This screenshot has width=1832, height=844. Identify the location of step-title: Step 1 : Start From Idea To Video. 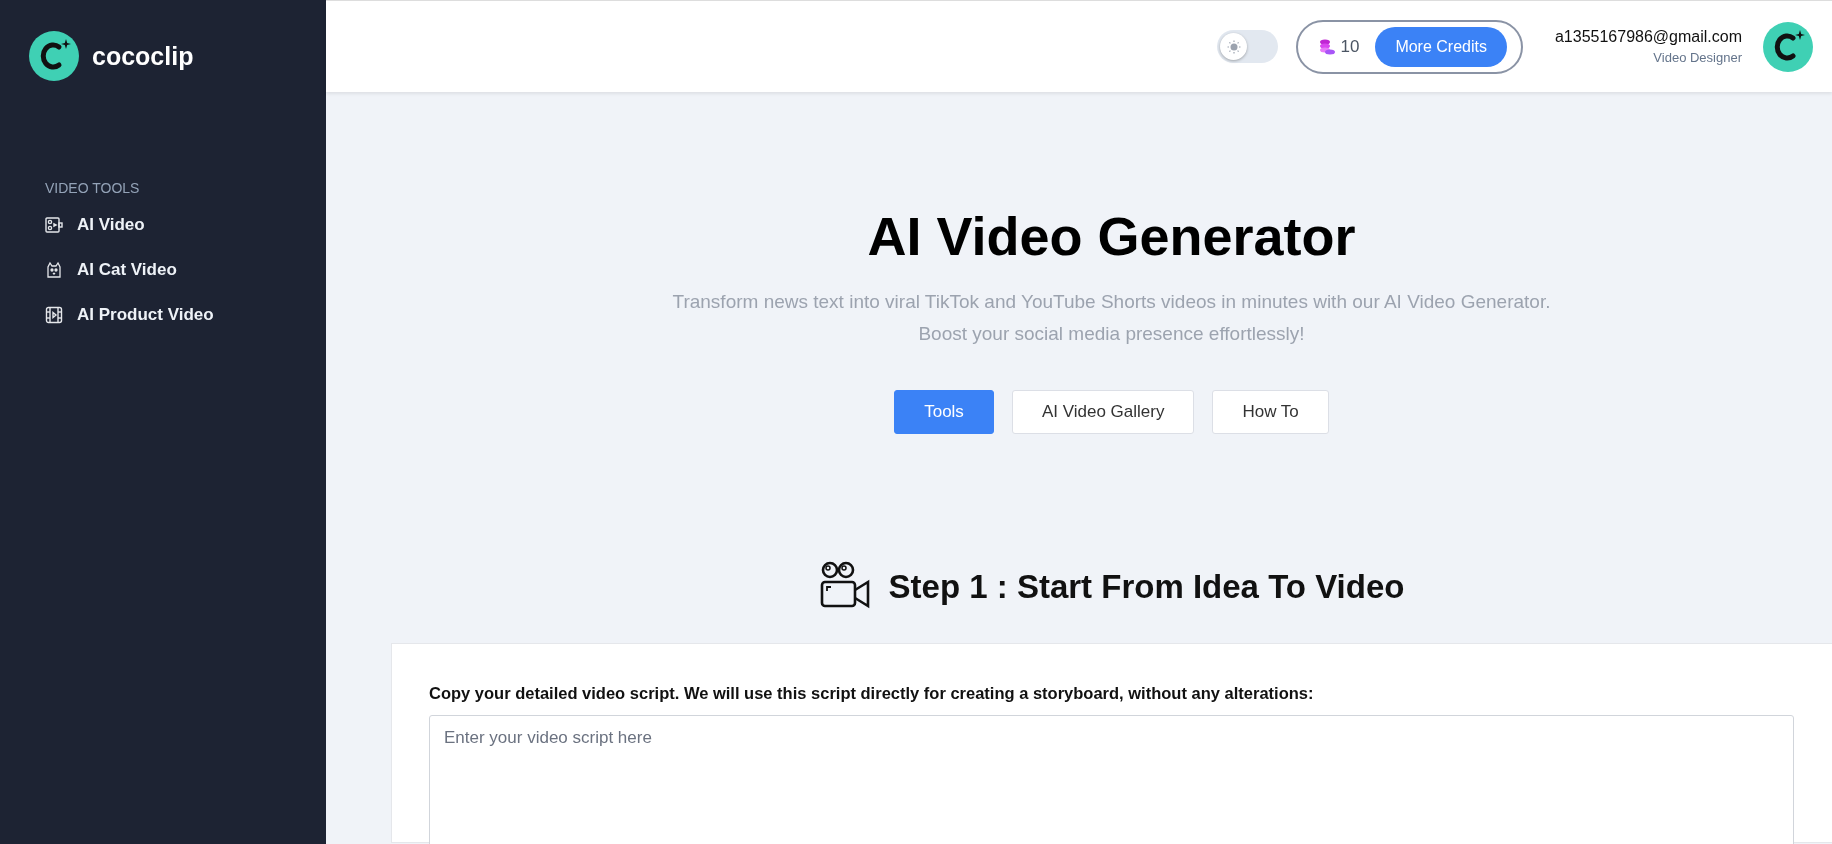
(1146, 587).